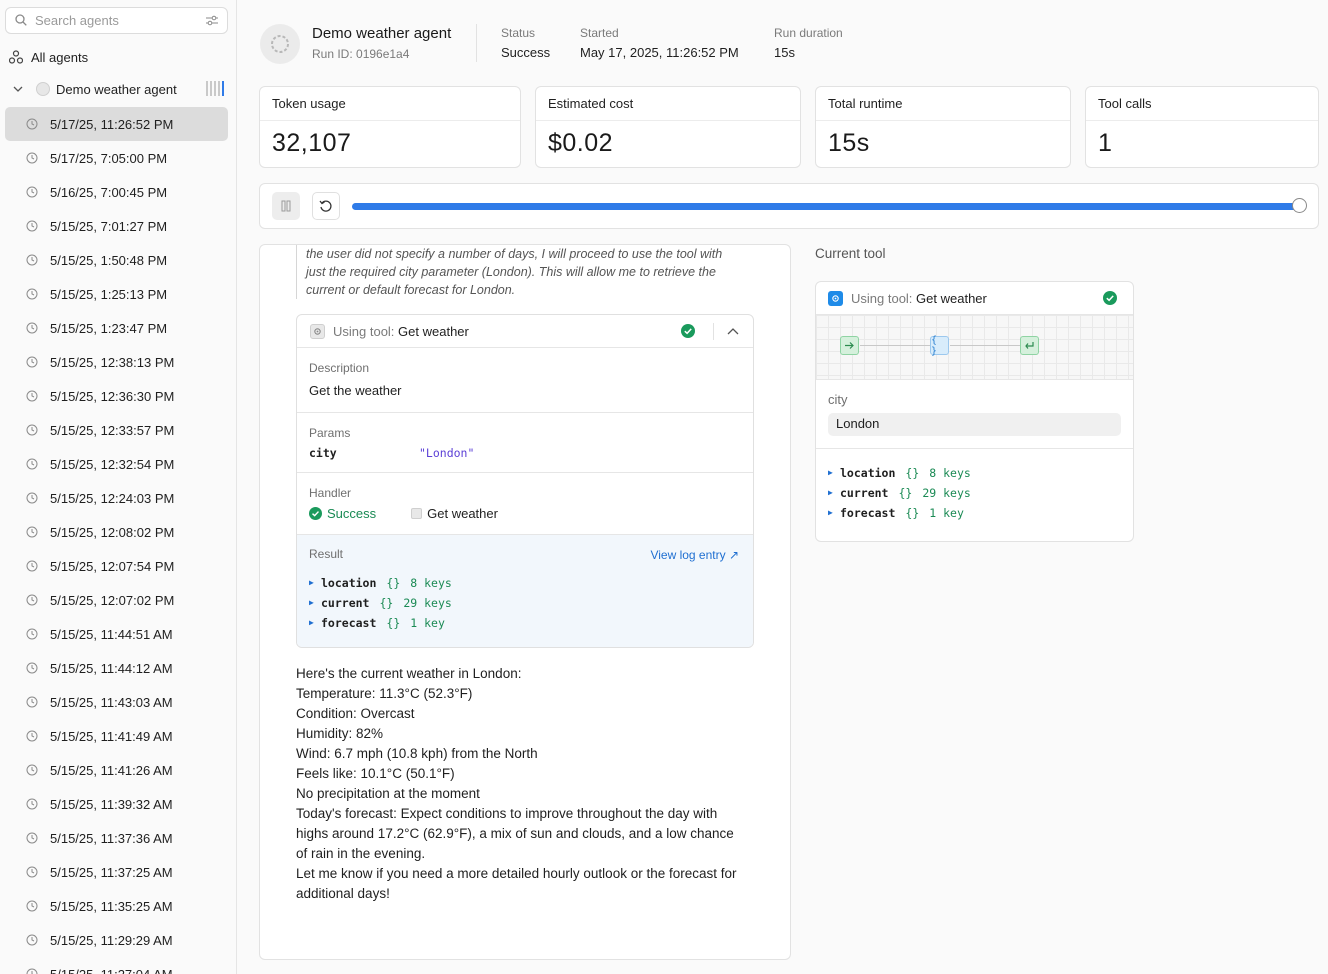 This screenshot has height=974, width=1328. Describe the element at coordinates (116, 770) in the screenshot. I see `run-item: 5/15/25, 11:41:26 AM` at that location.